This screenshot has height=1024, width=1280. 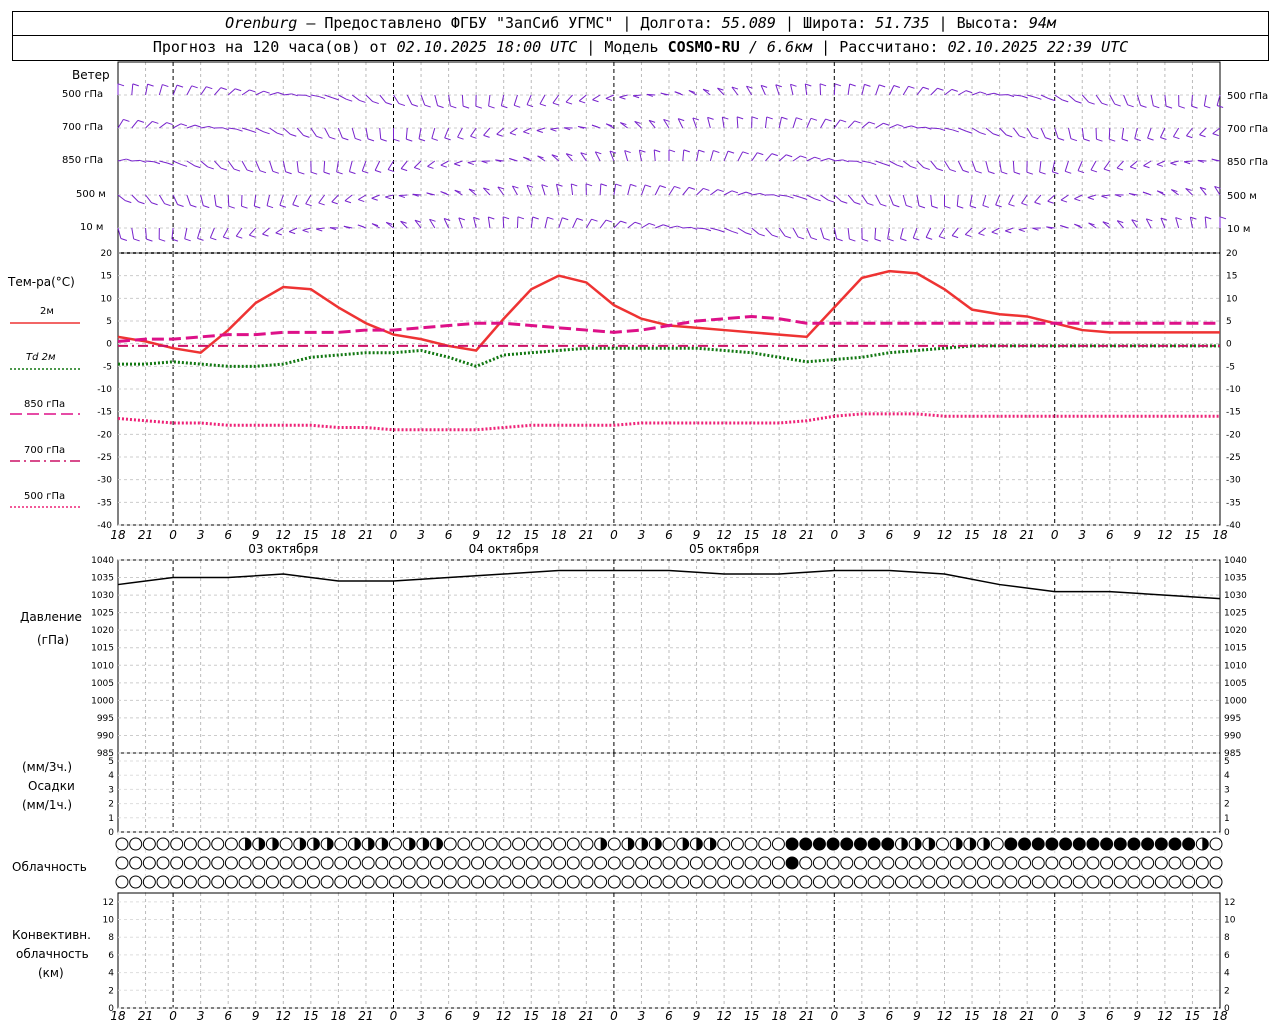 What do you see at coordinates (173, 535) in the screenshot?
I see `hour-label-top: 0` at bounding box center [173, 535].